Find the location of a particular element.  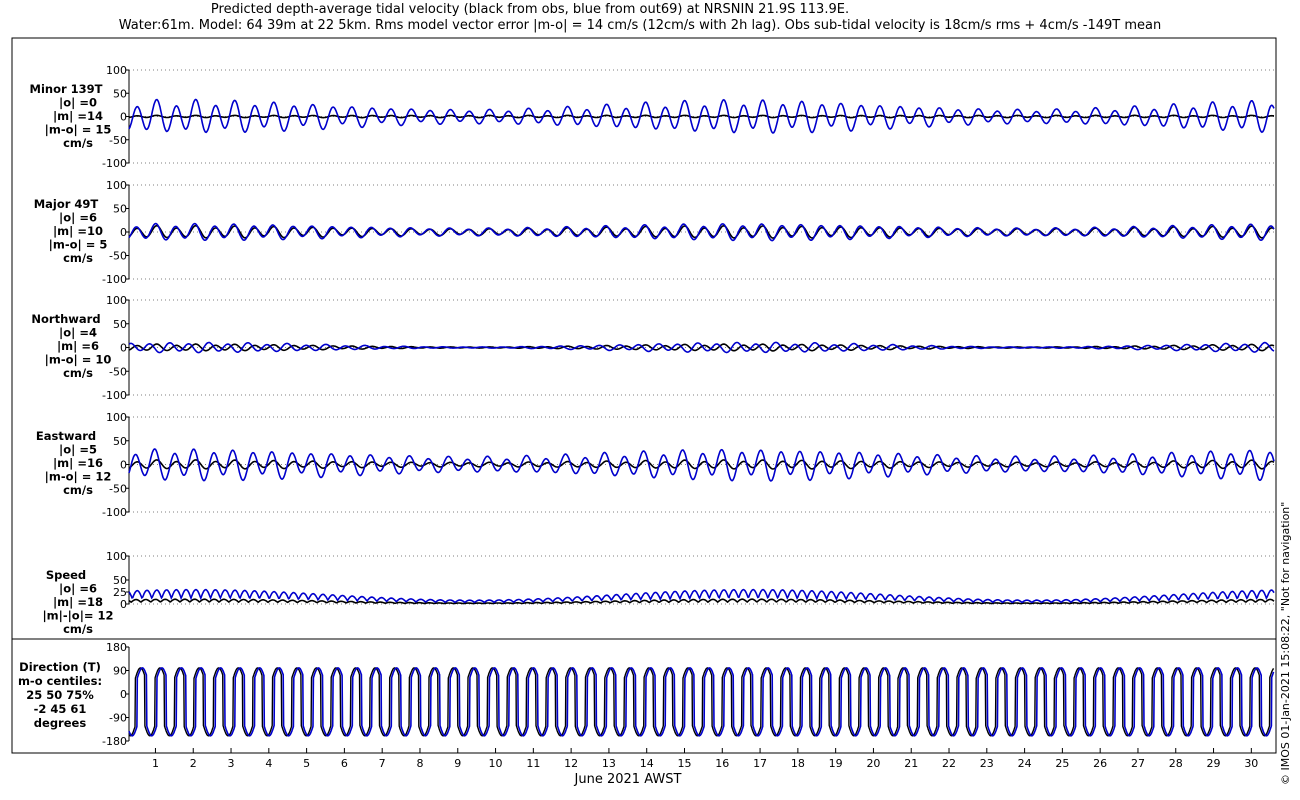

direction-label-line: Direction (T) is located at coordinates (60, 667).